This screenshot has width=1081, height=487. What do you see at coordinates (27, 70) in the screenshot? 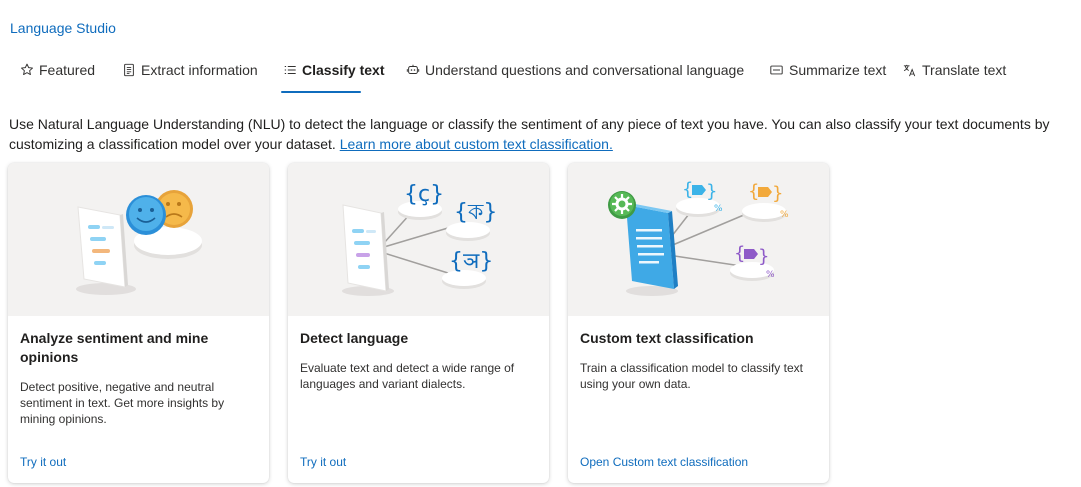
I see `star-icon` at bounding box center [27, 70].